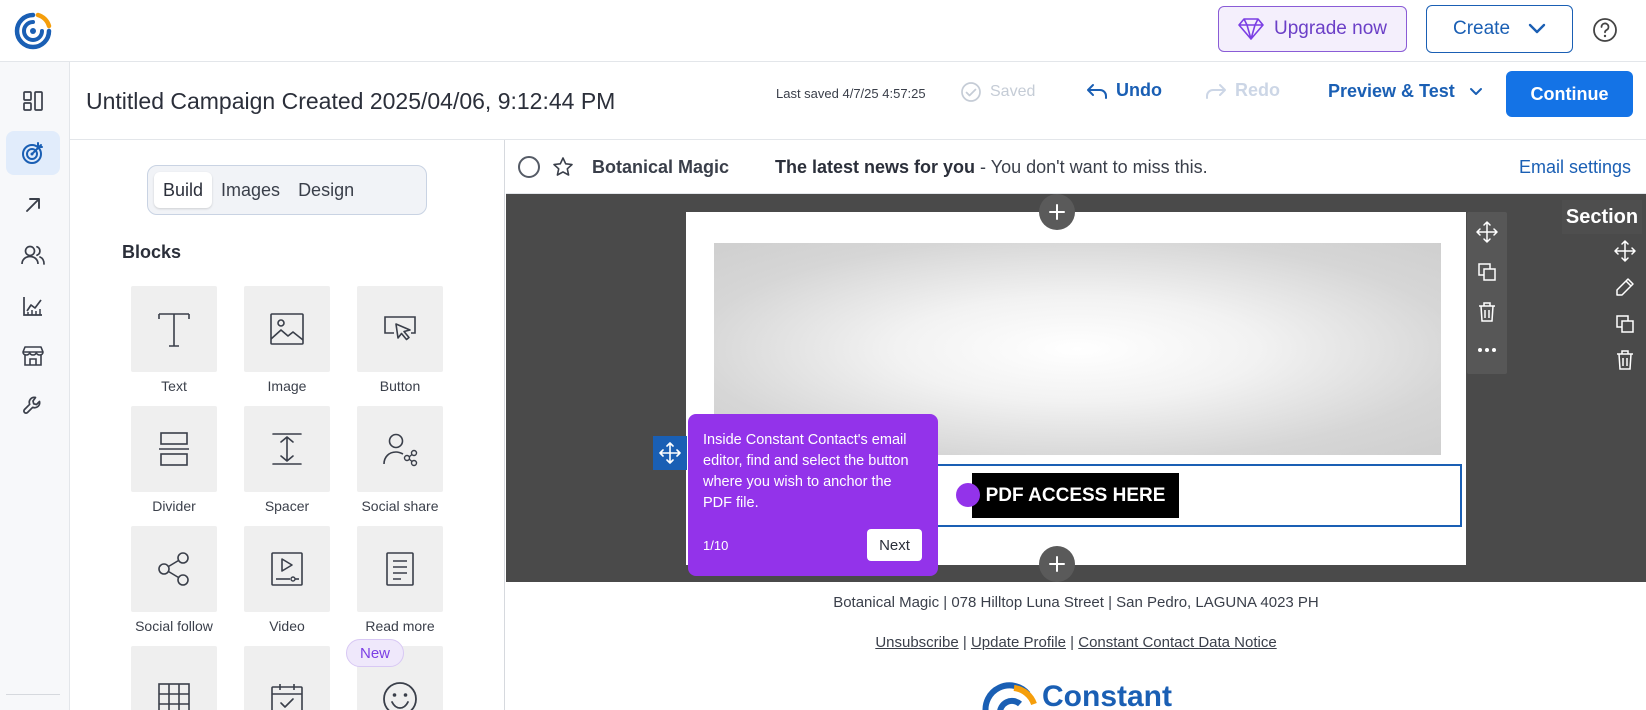  What do you see at coordinates (563, 167) in the screenshot?
I see `star-icon` at bounding box center [563, 167].